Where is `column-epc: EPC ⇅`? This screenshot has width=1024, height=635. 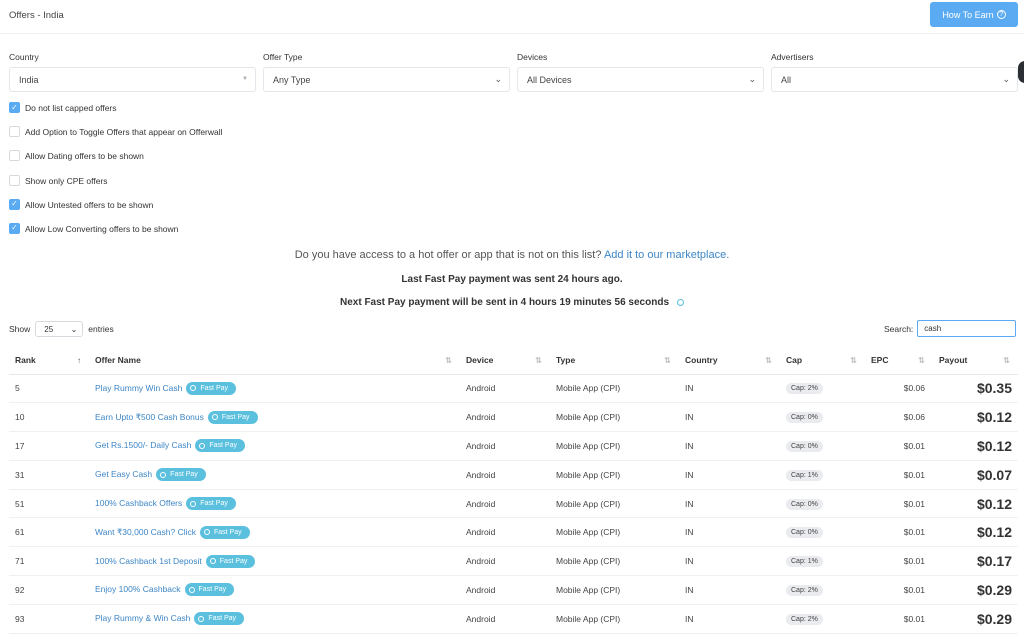 column-epc: EPC ⇅ is located at coordinates (899, 361).